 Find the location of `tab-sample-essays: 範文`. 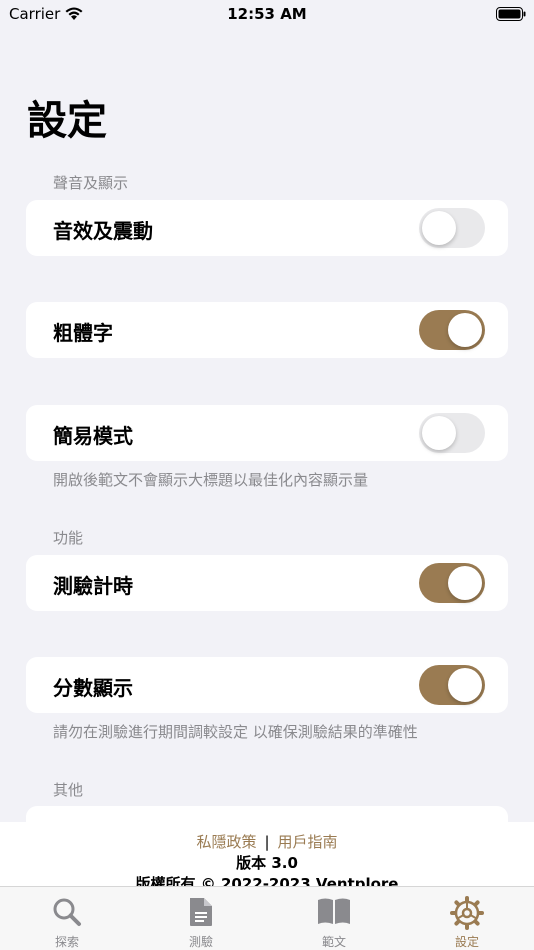

tab-sample-essays: 範文 is located at coordinates (334, 918).